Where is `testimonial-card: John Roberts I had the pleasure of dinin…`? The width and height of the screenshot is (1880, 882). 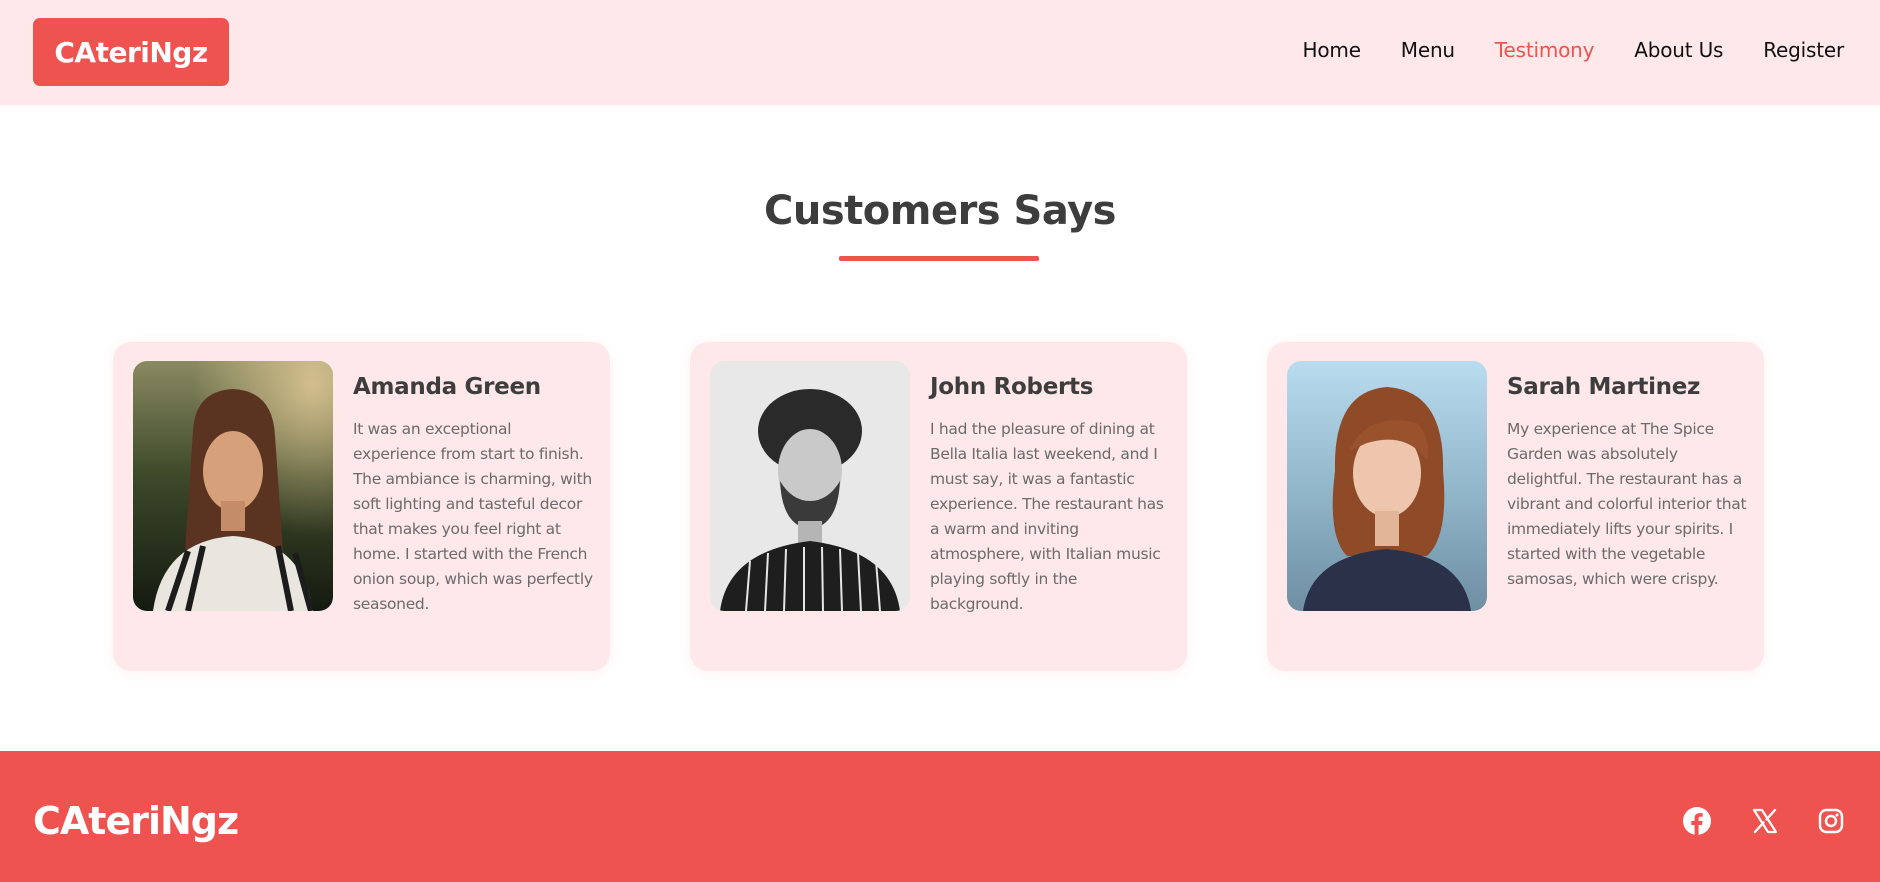 testimonial-card: John Roberts I had the pleasure of dinin… is located at coordinates (938, 506).